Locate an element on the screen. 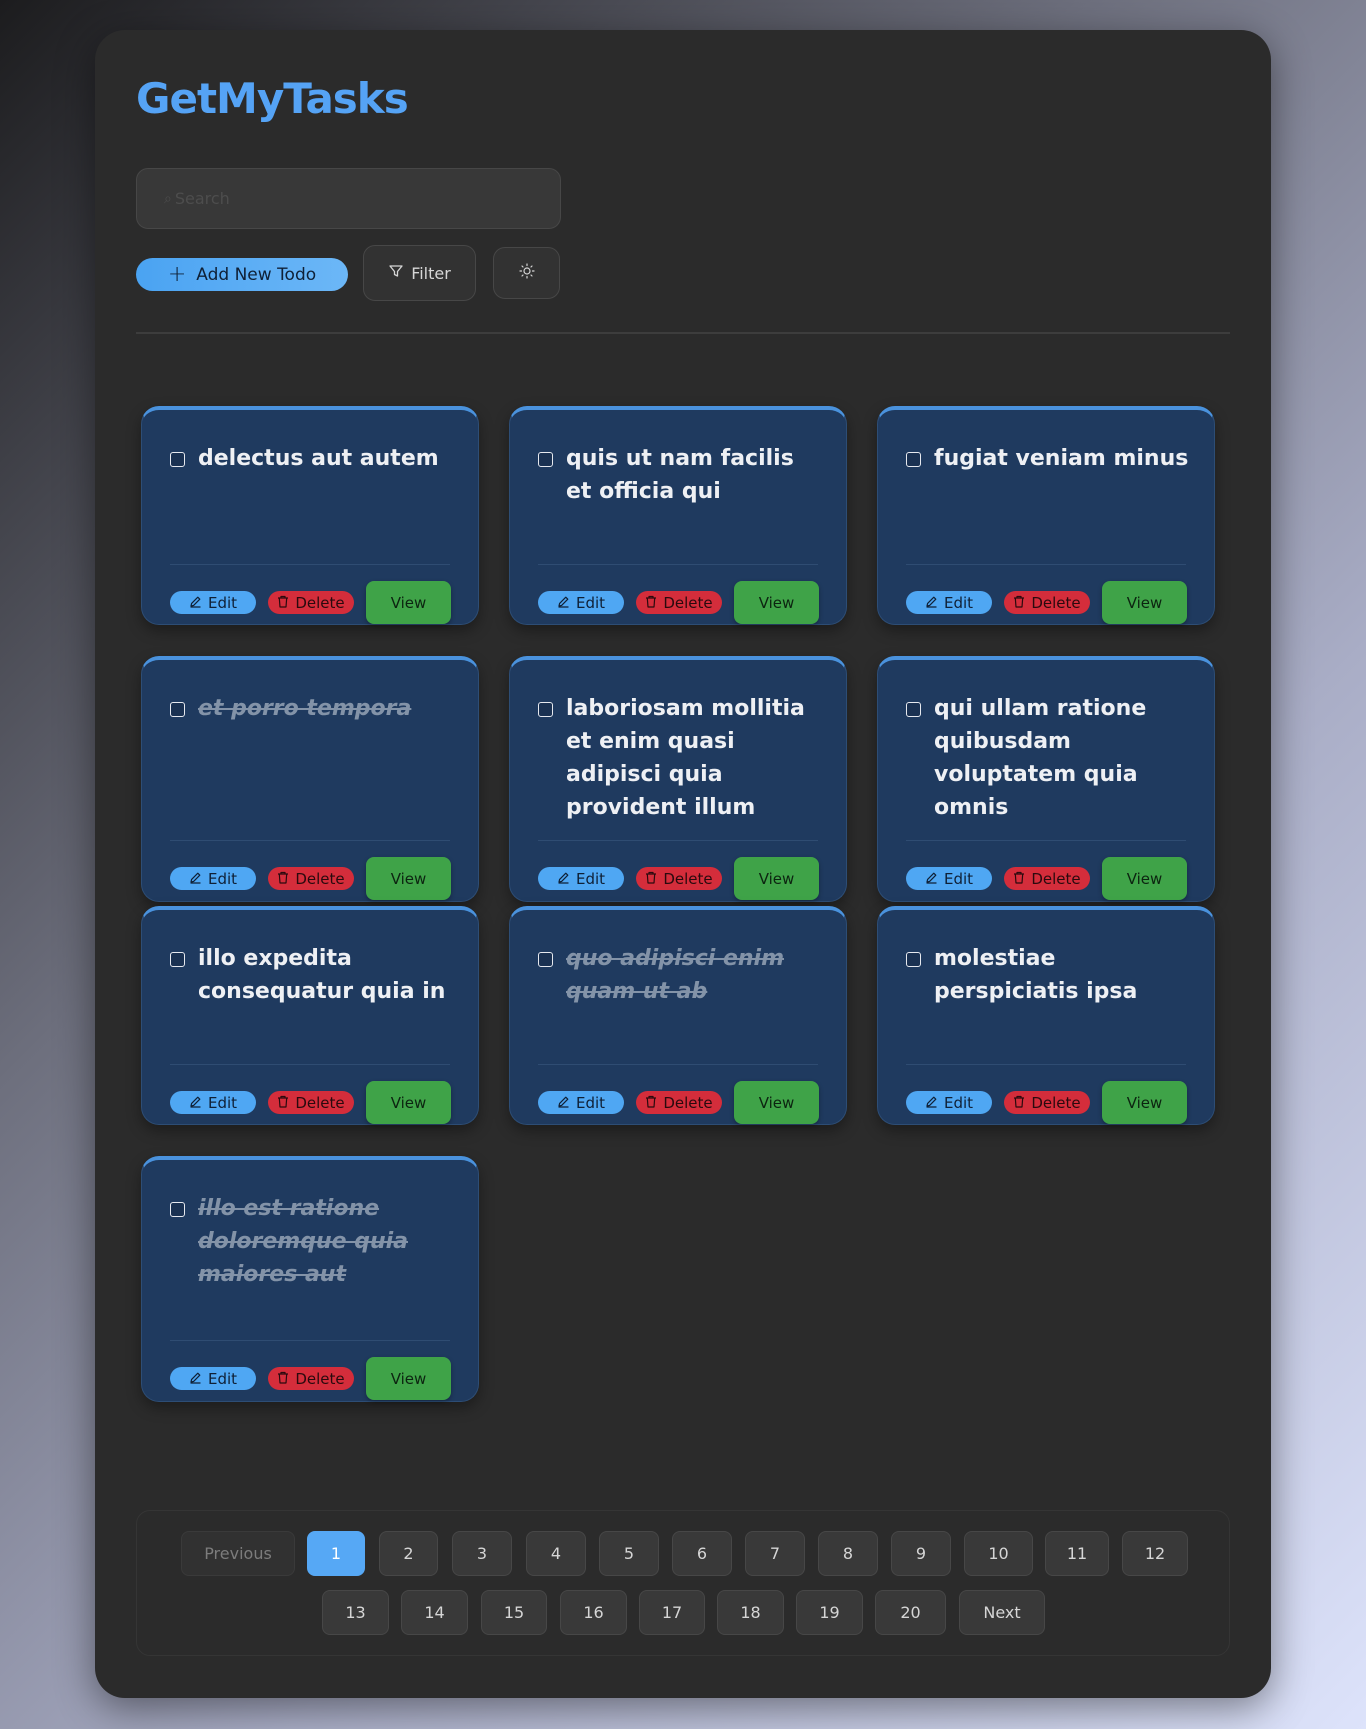 The height and width of the screenshot is (1729, 1366). page-button-20: 20 is located at coordinates (910, 1612).